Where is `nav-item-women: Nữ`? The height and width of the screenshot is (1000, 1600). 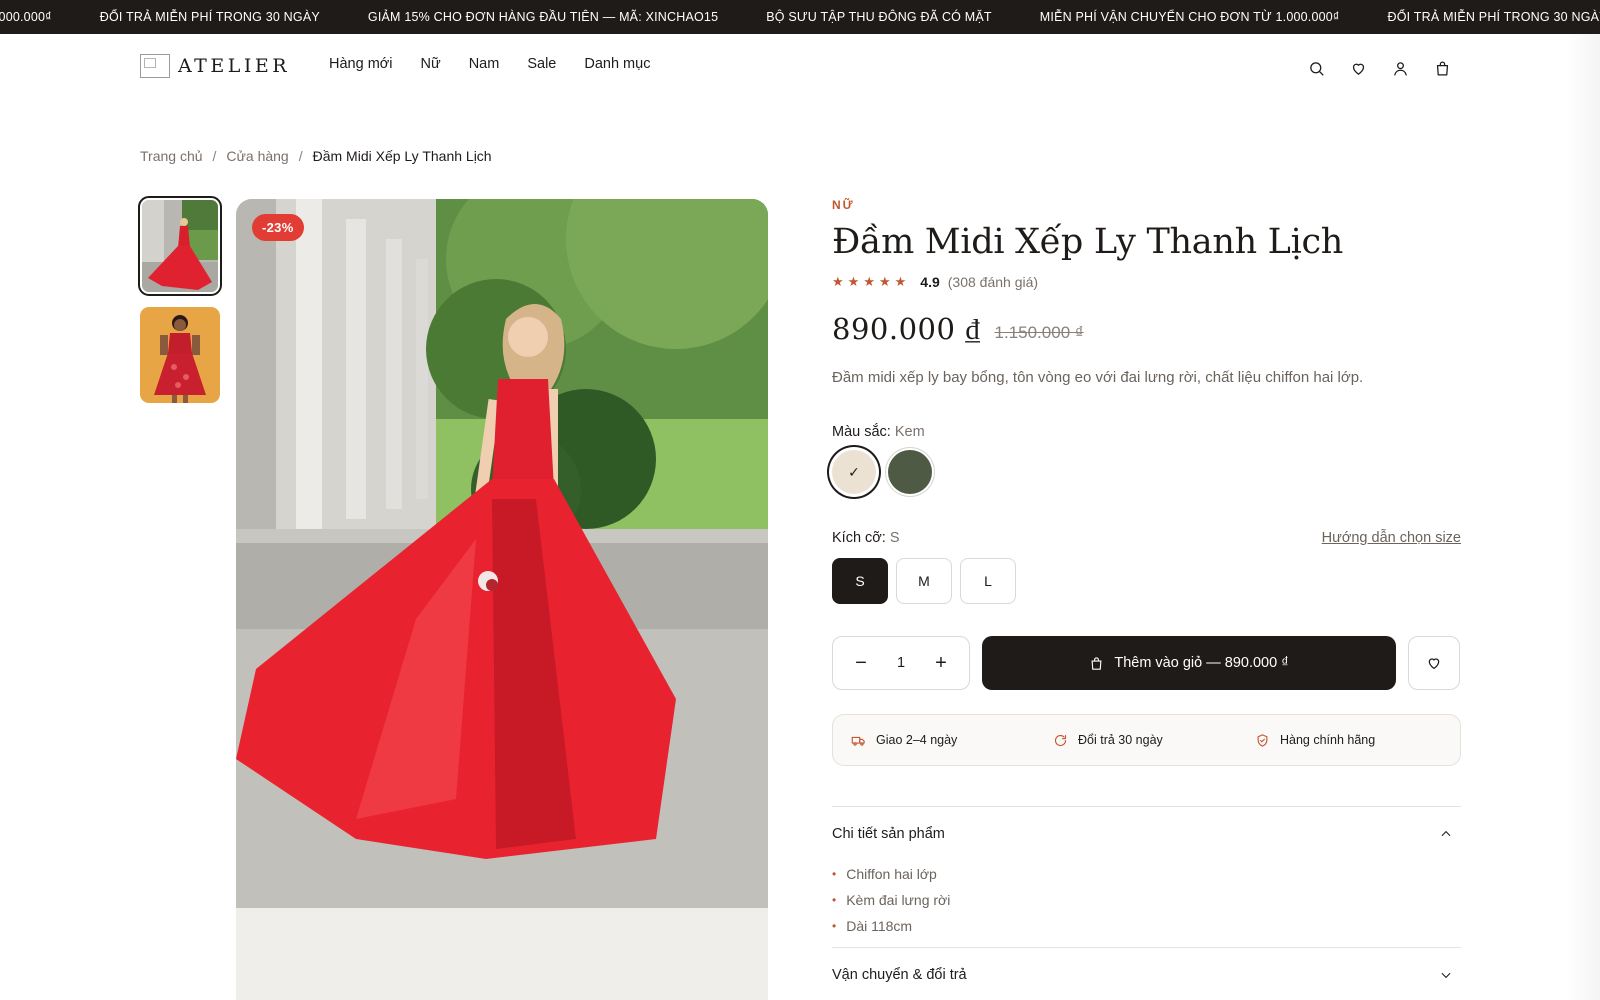 nav-item-women: Nữ is located at coordinates (431, 64).